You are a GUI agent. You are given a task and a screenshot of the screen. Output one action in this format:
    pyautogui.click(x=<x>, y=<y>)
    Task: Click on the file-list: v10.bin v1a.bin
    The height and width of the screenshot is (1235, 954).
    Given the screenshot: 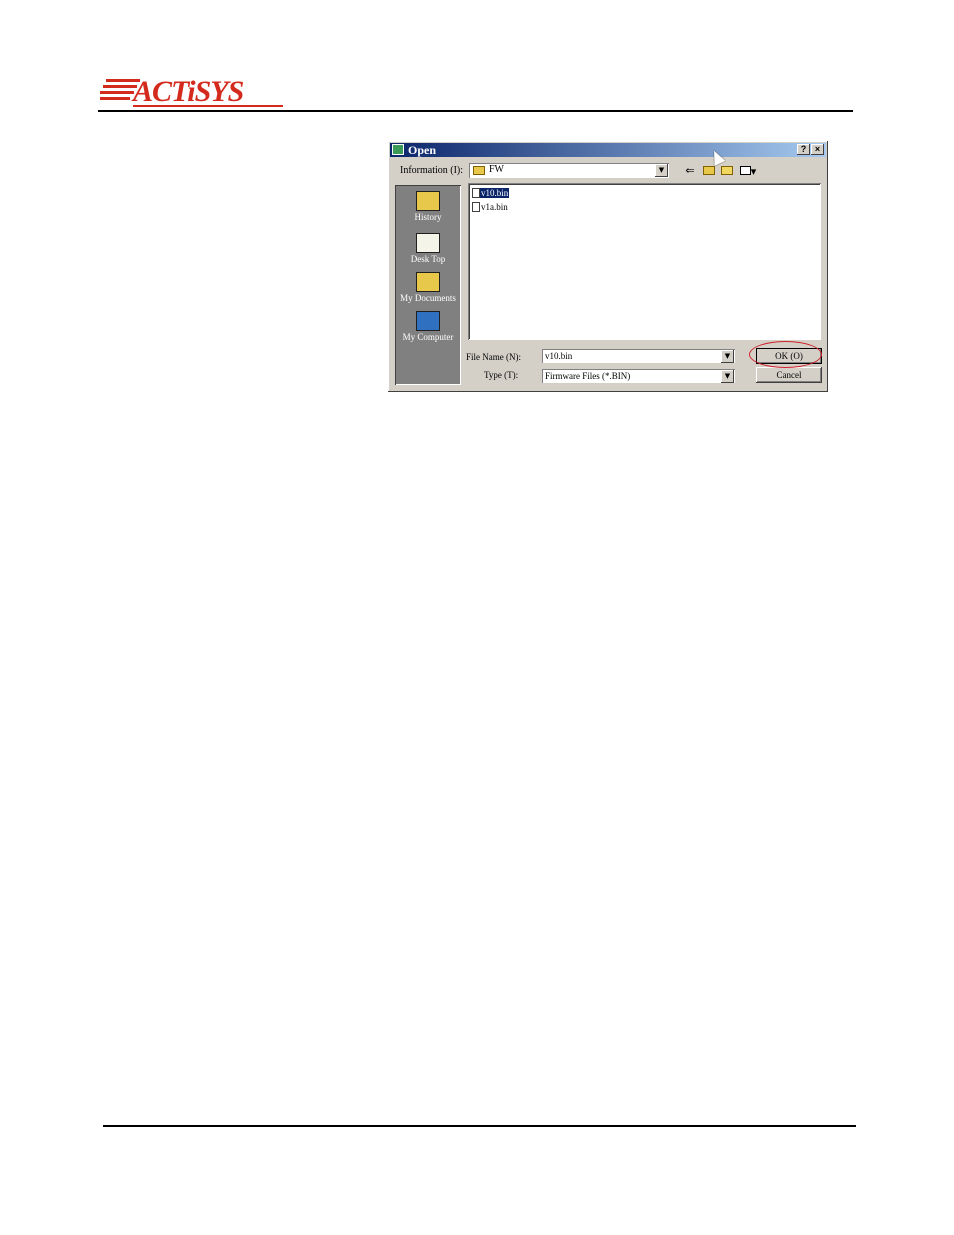 What is the action you would take?
    pyautogui.click(x=644, y=261)
    